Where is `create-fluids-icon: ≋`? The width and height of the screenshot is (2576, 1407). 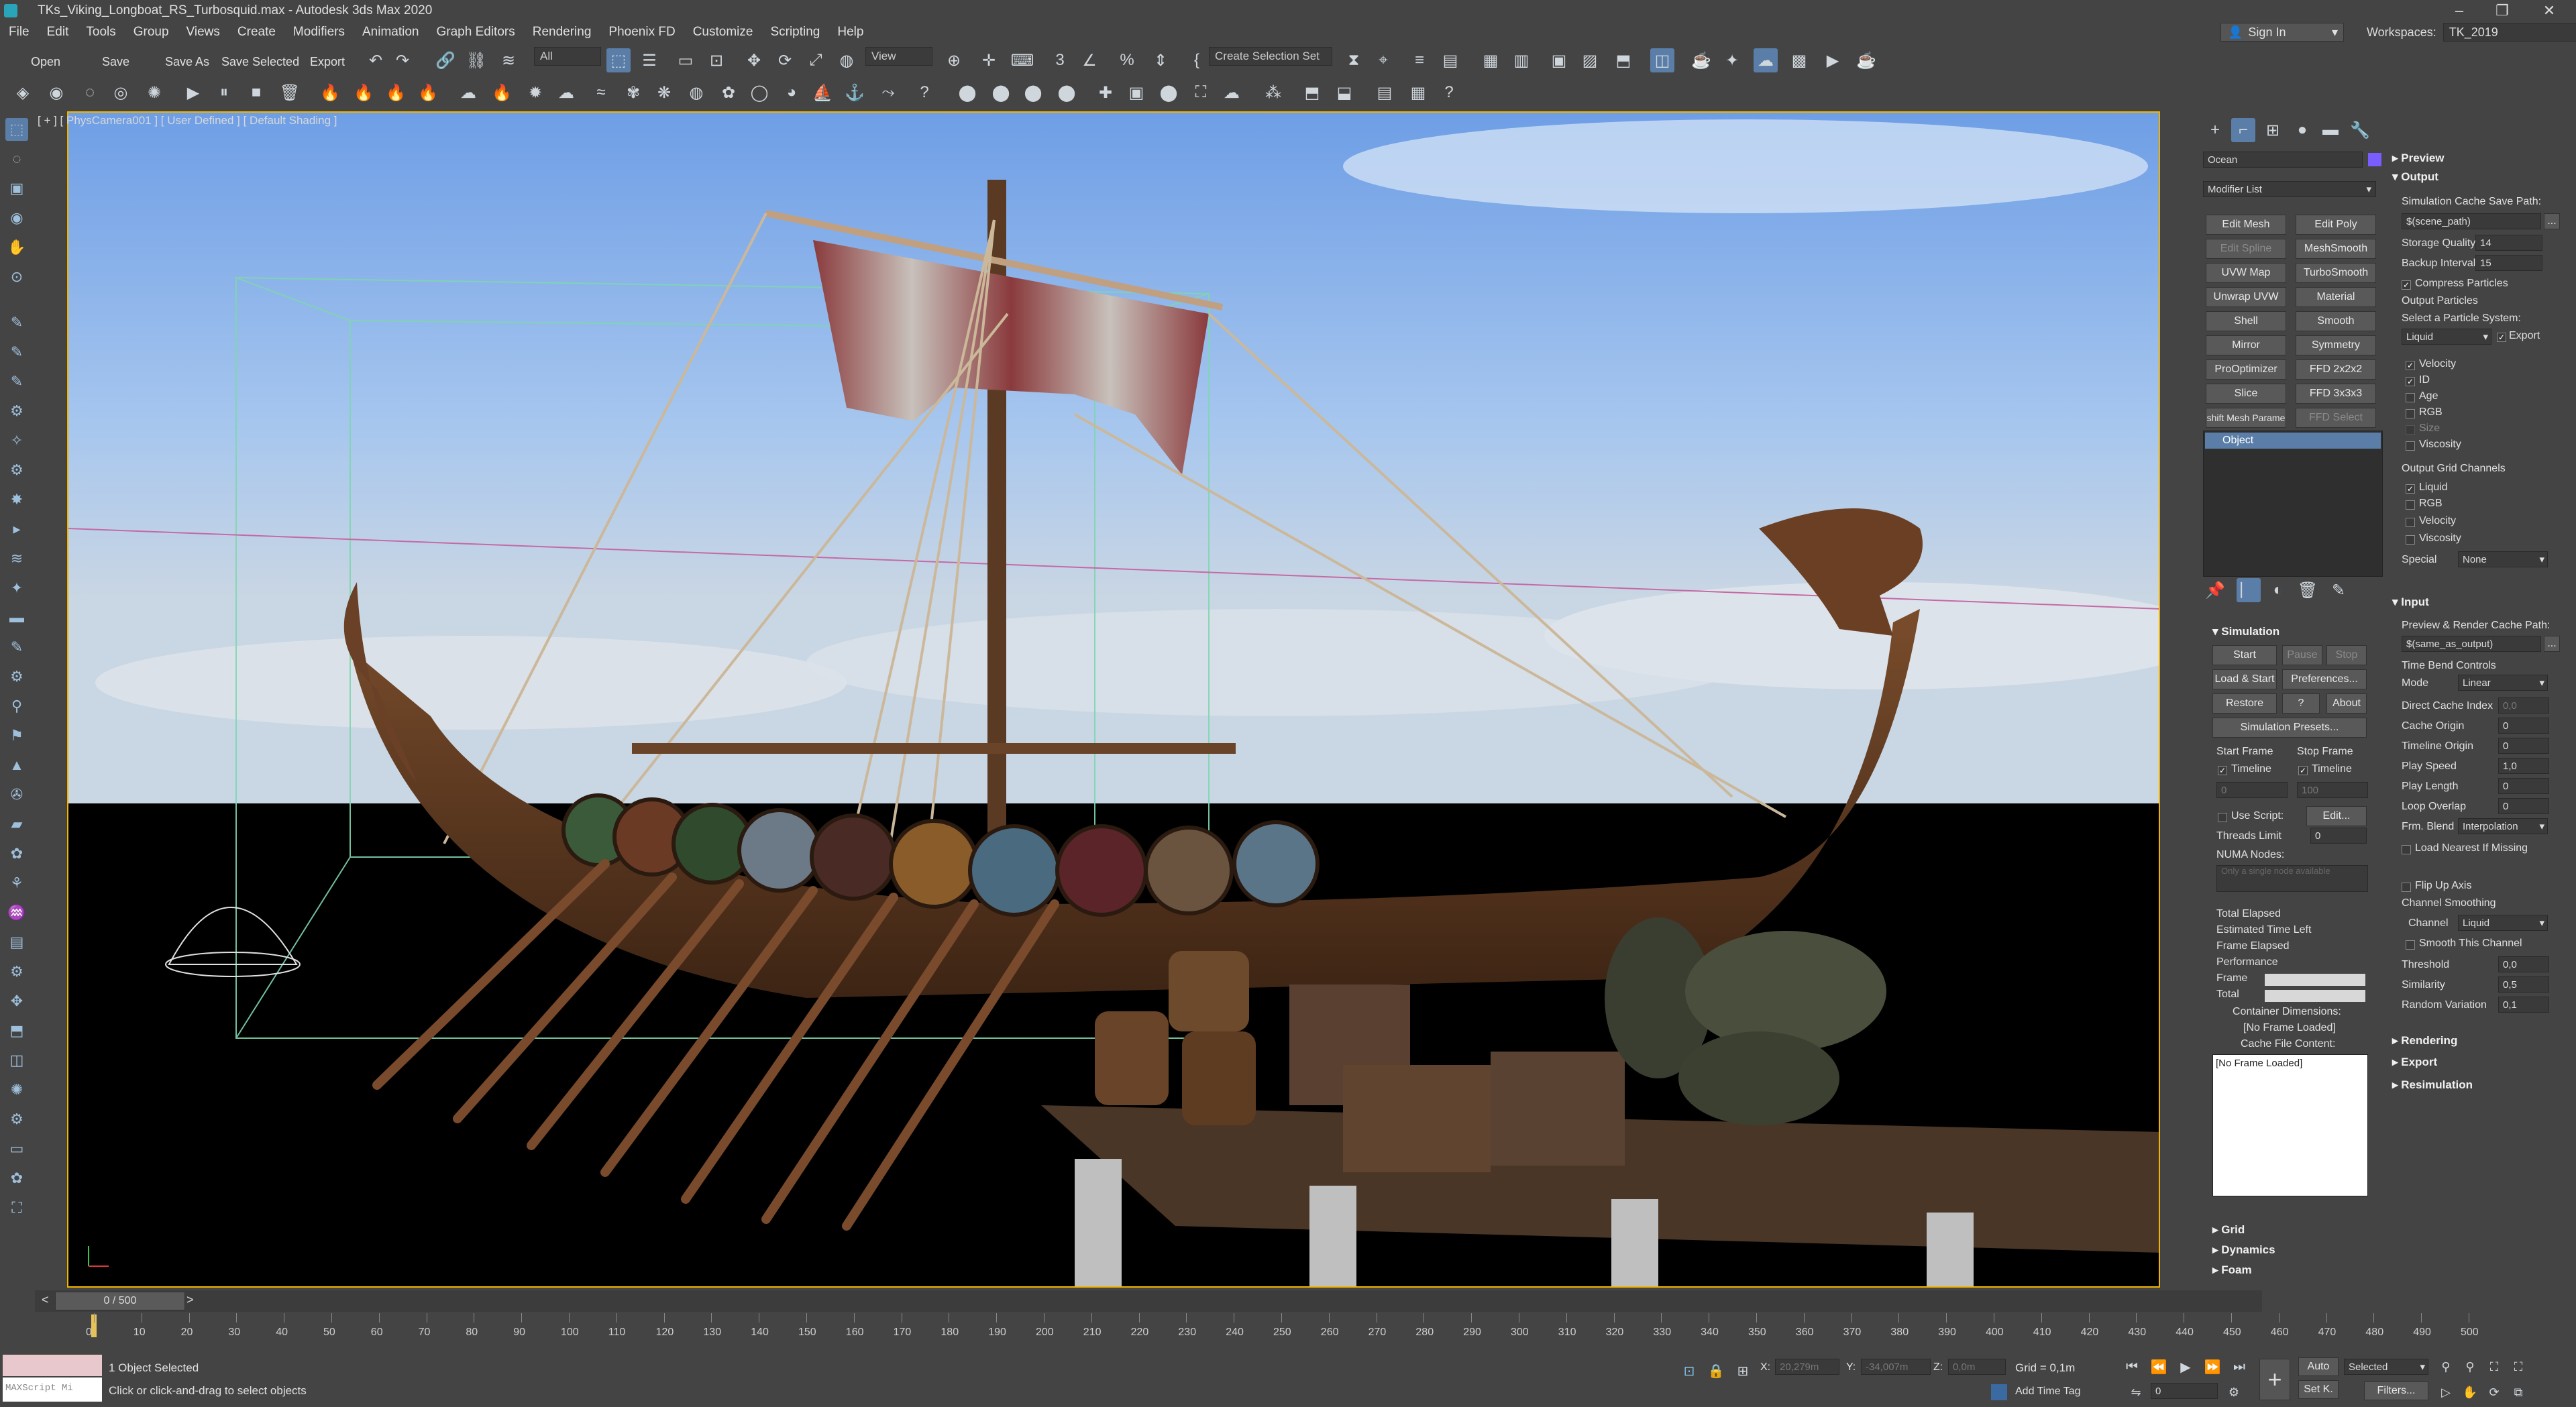 create-fluids-icon: ≋ is located at coordinates (16, 558).